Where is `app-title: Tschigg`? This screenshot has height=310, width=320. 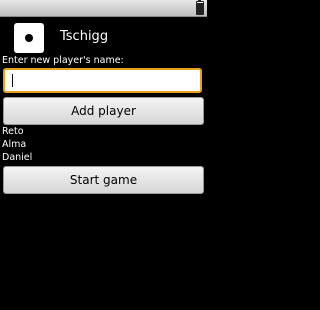 app-title: Tschigg is located at coordinates (84, 36).